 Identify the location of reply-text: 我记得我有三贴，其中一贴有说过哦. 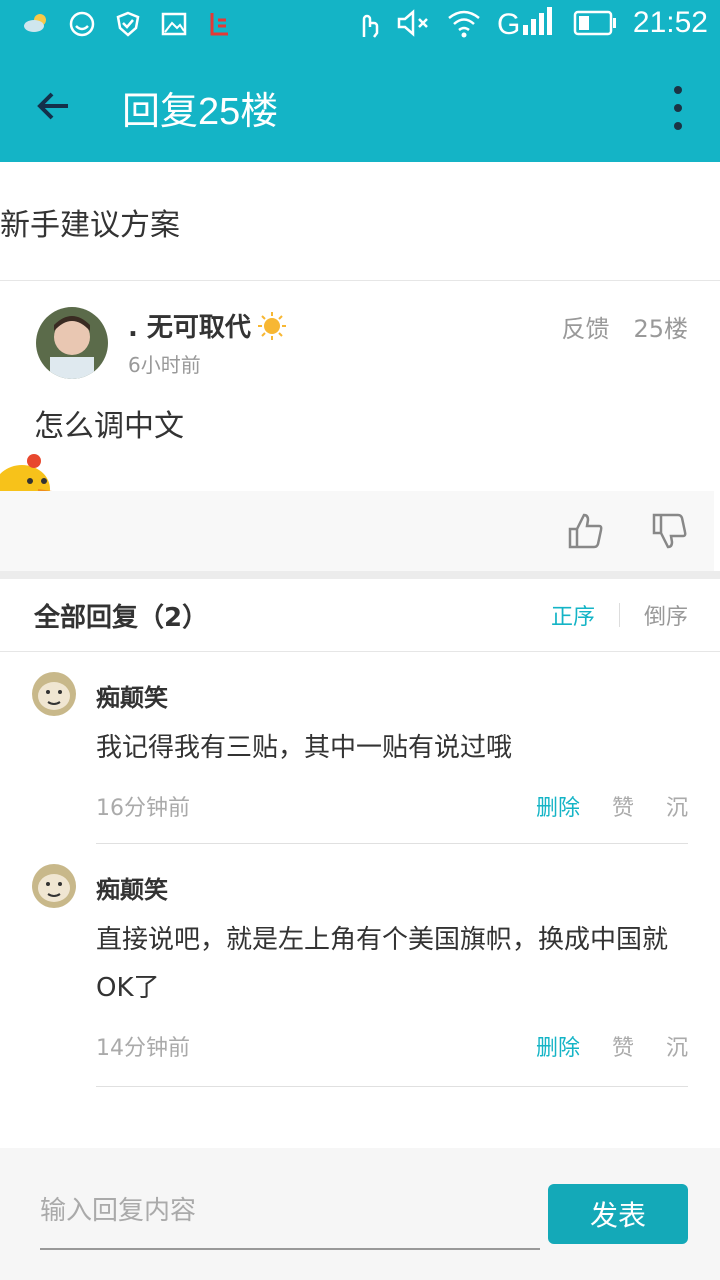
(304, 748).